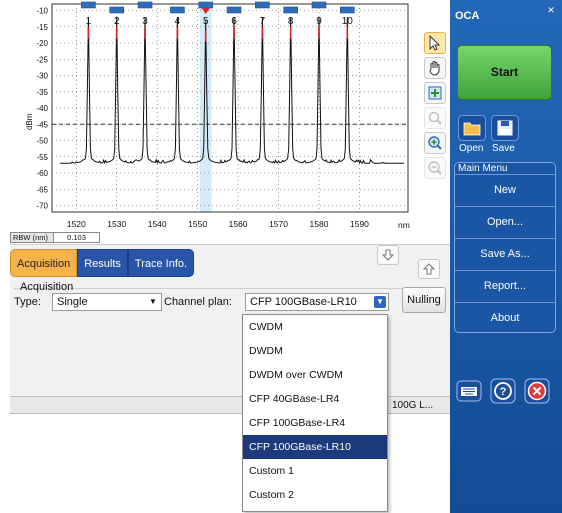  What do you see at coordinates (467, 16) in the screenshot?
I see `app-title: OCA` at bounding box center [467, 16].